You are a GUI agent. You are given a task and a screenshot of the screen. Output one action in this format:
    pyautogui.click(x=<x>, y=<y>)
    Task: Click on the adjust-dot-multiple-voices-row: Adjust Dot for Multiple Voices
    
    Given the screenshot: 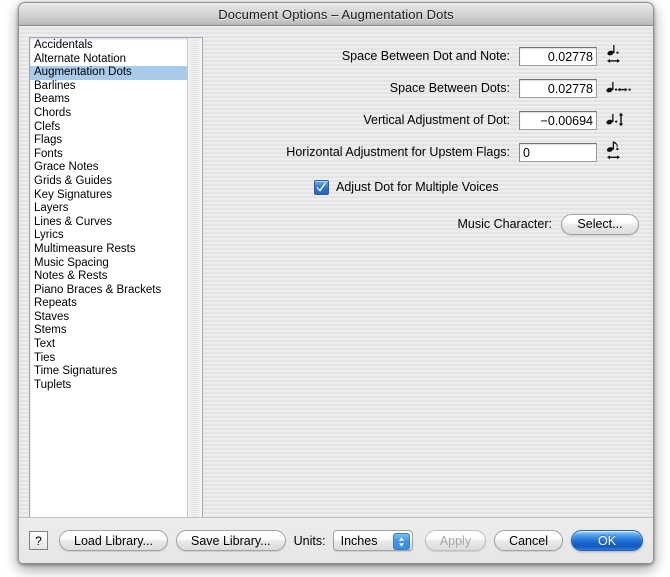 What is the action you would take?
    pyautogui.click(x=427, y=187)
    